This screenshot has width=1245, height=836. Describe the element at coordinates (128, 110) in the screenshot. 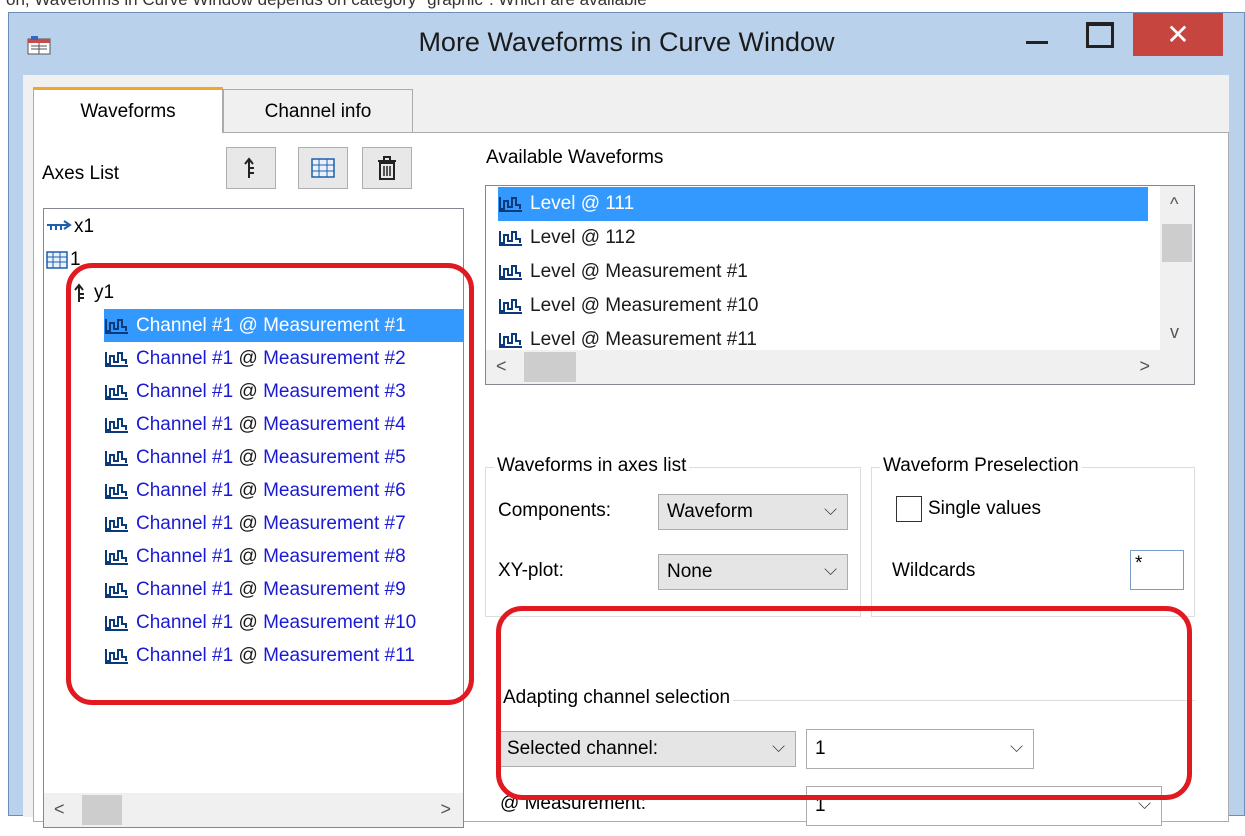

I see `tab-waveforms: Waveforms` at that location.